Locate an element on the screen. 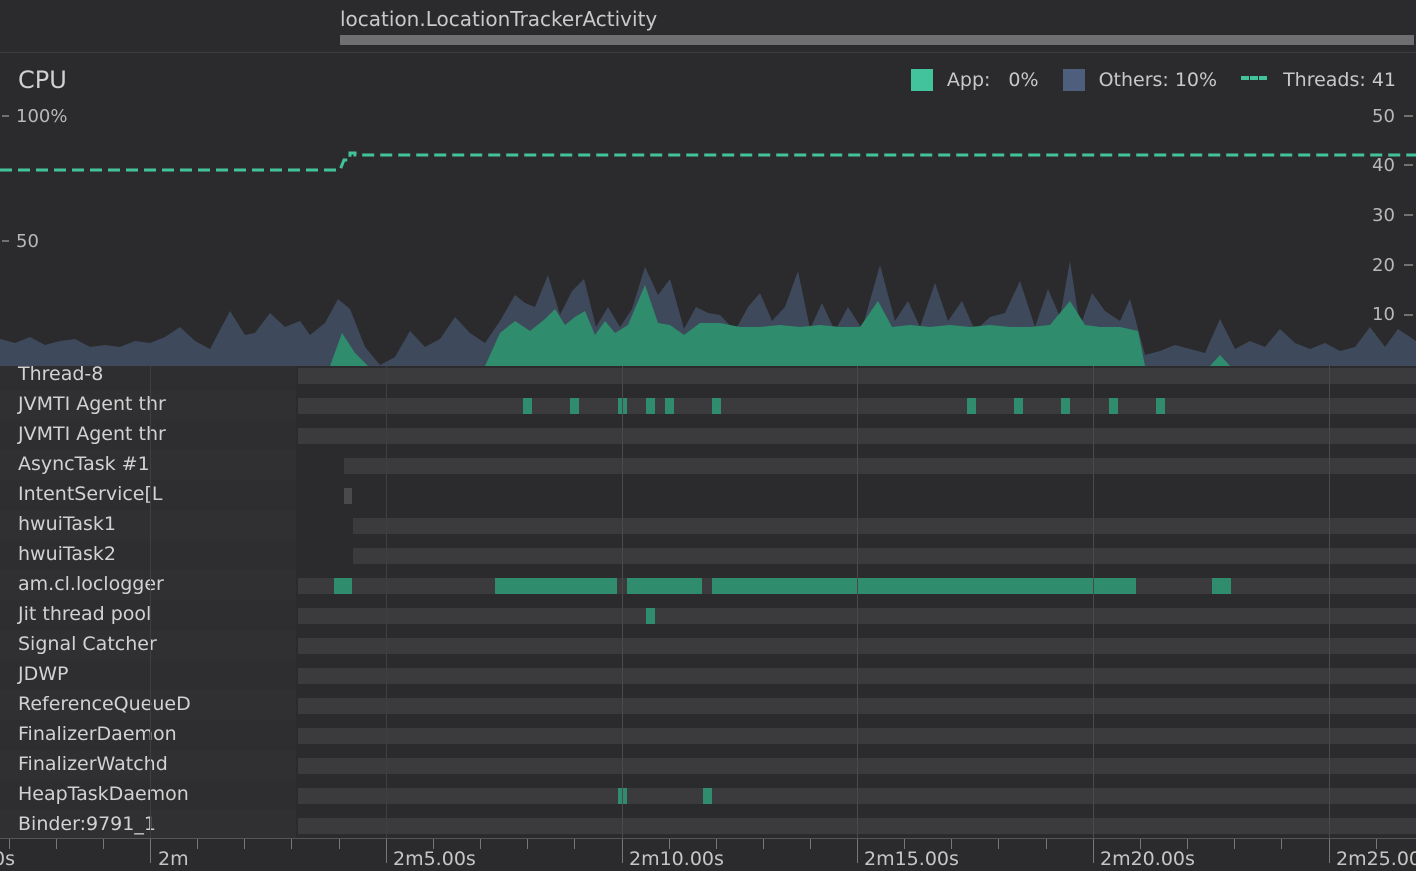  legend-app-value: 0% is located at coordinates (1023, 80).